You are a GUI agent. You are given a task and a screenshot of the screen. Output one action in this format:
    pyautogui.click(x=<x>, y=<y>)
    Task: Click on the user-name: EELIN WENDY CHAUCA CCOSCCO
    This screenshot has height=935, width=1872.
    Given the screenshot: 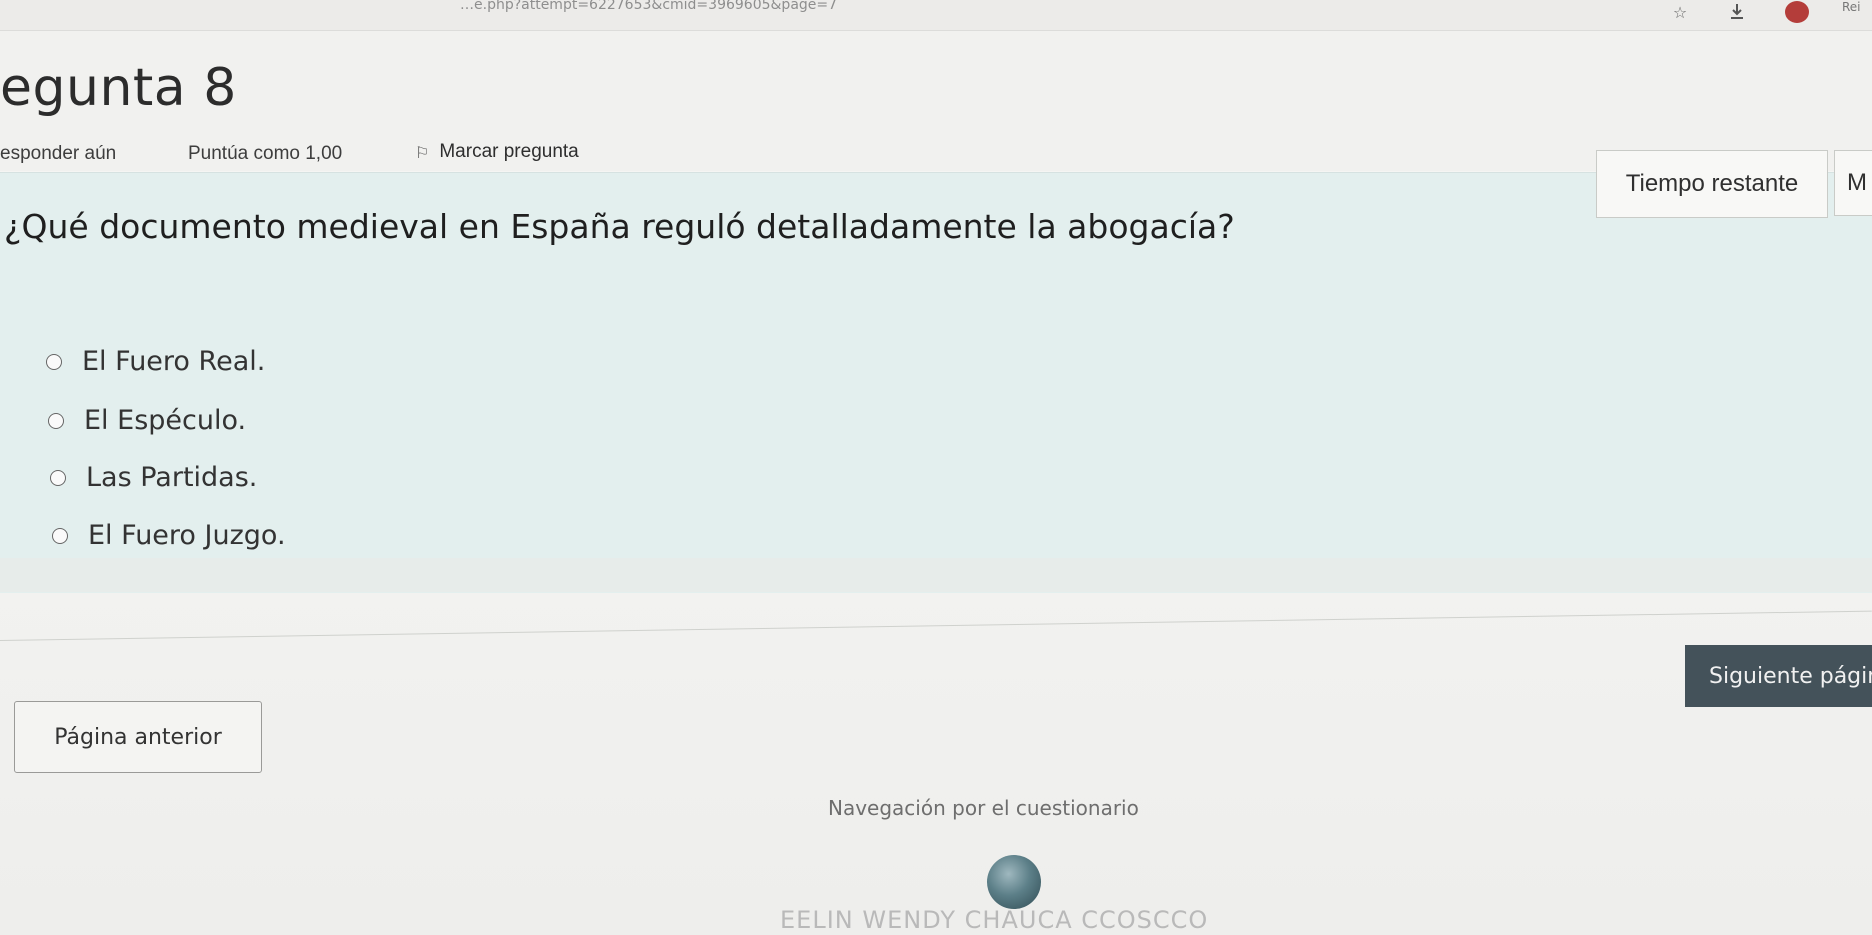 What is the action you would take?
    pyautogui.click(x=994, y=920)
    